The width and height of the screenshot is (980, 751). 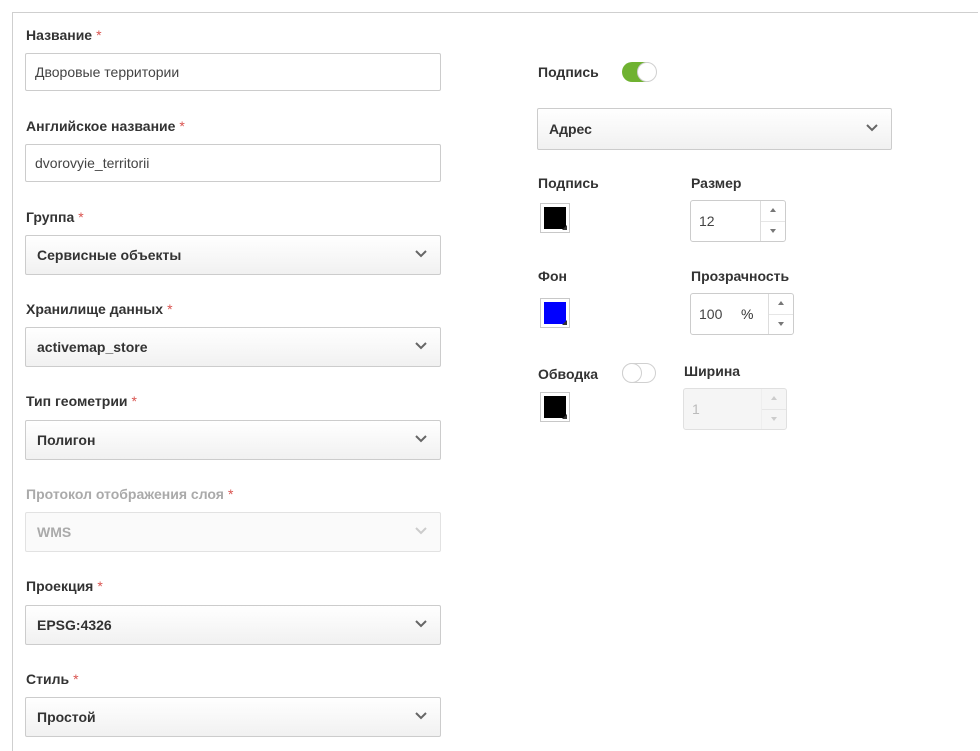 What do you see at coordinates (130, 494) in the screenshot?
I see `protocol-label: Протокол отображения слоя *` at bounding box center [130, 494].